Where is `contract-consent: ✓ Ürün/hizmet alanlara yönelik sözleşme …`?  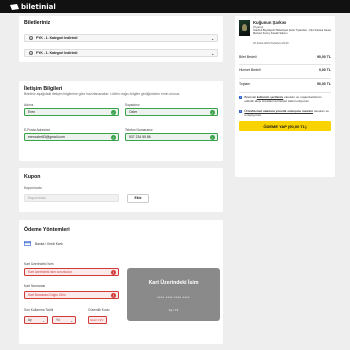
contract-consent: ✓ Ürün/hizmet alanlara yönelik sözleşme … is located at coordinates (285, 113).